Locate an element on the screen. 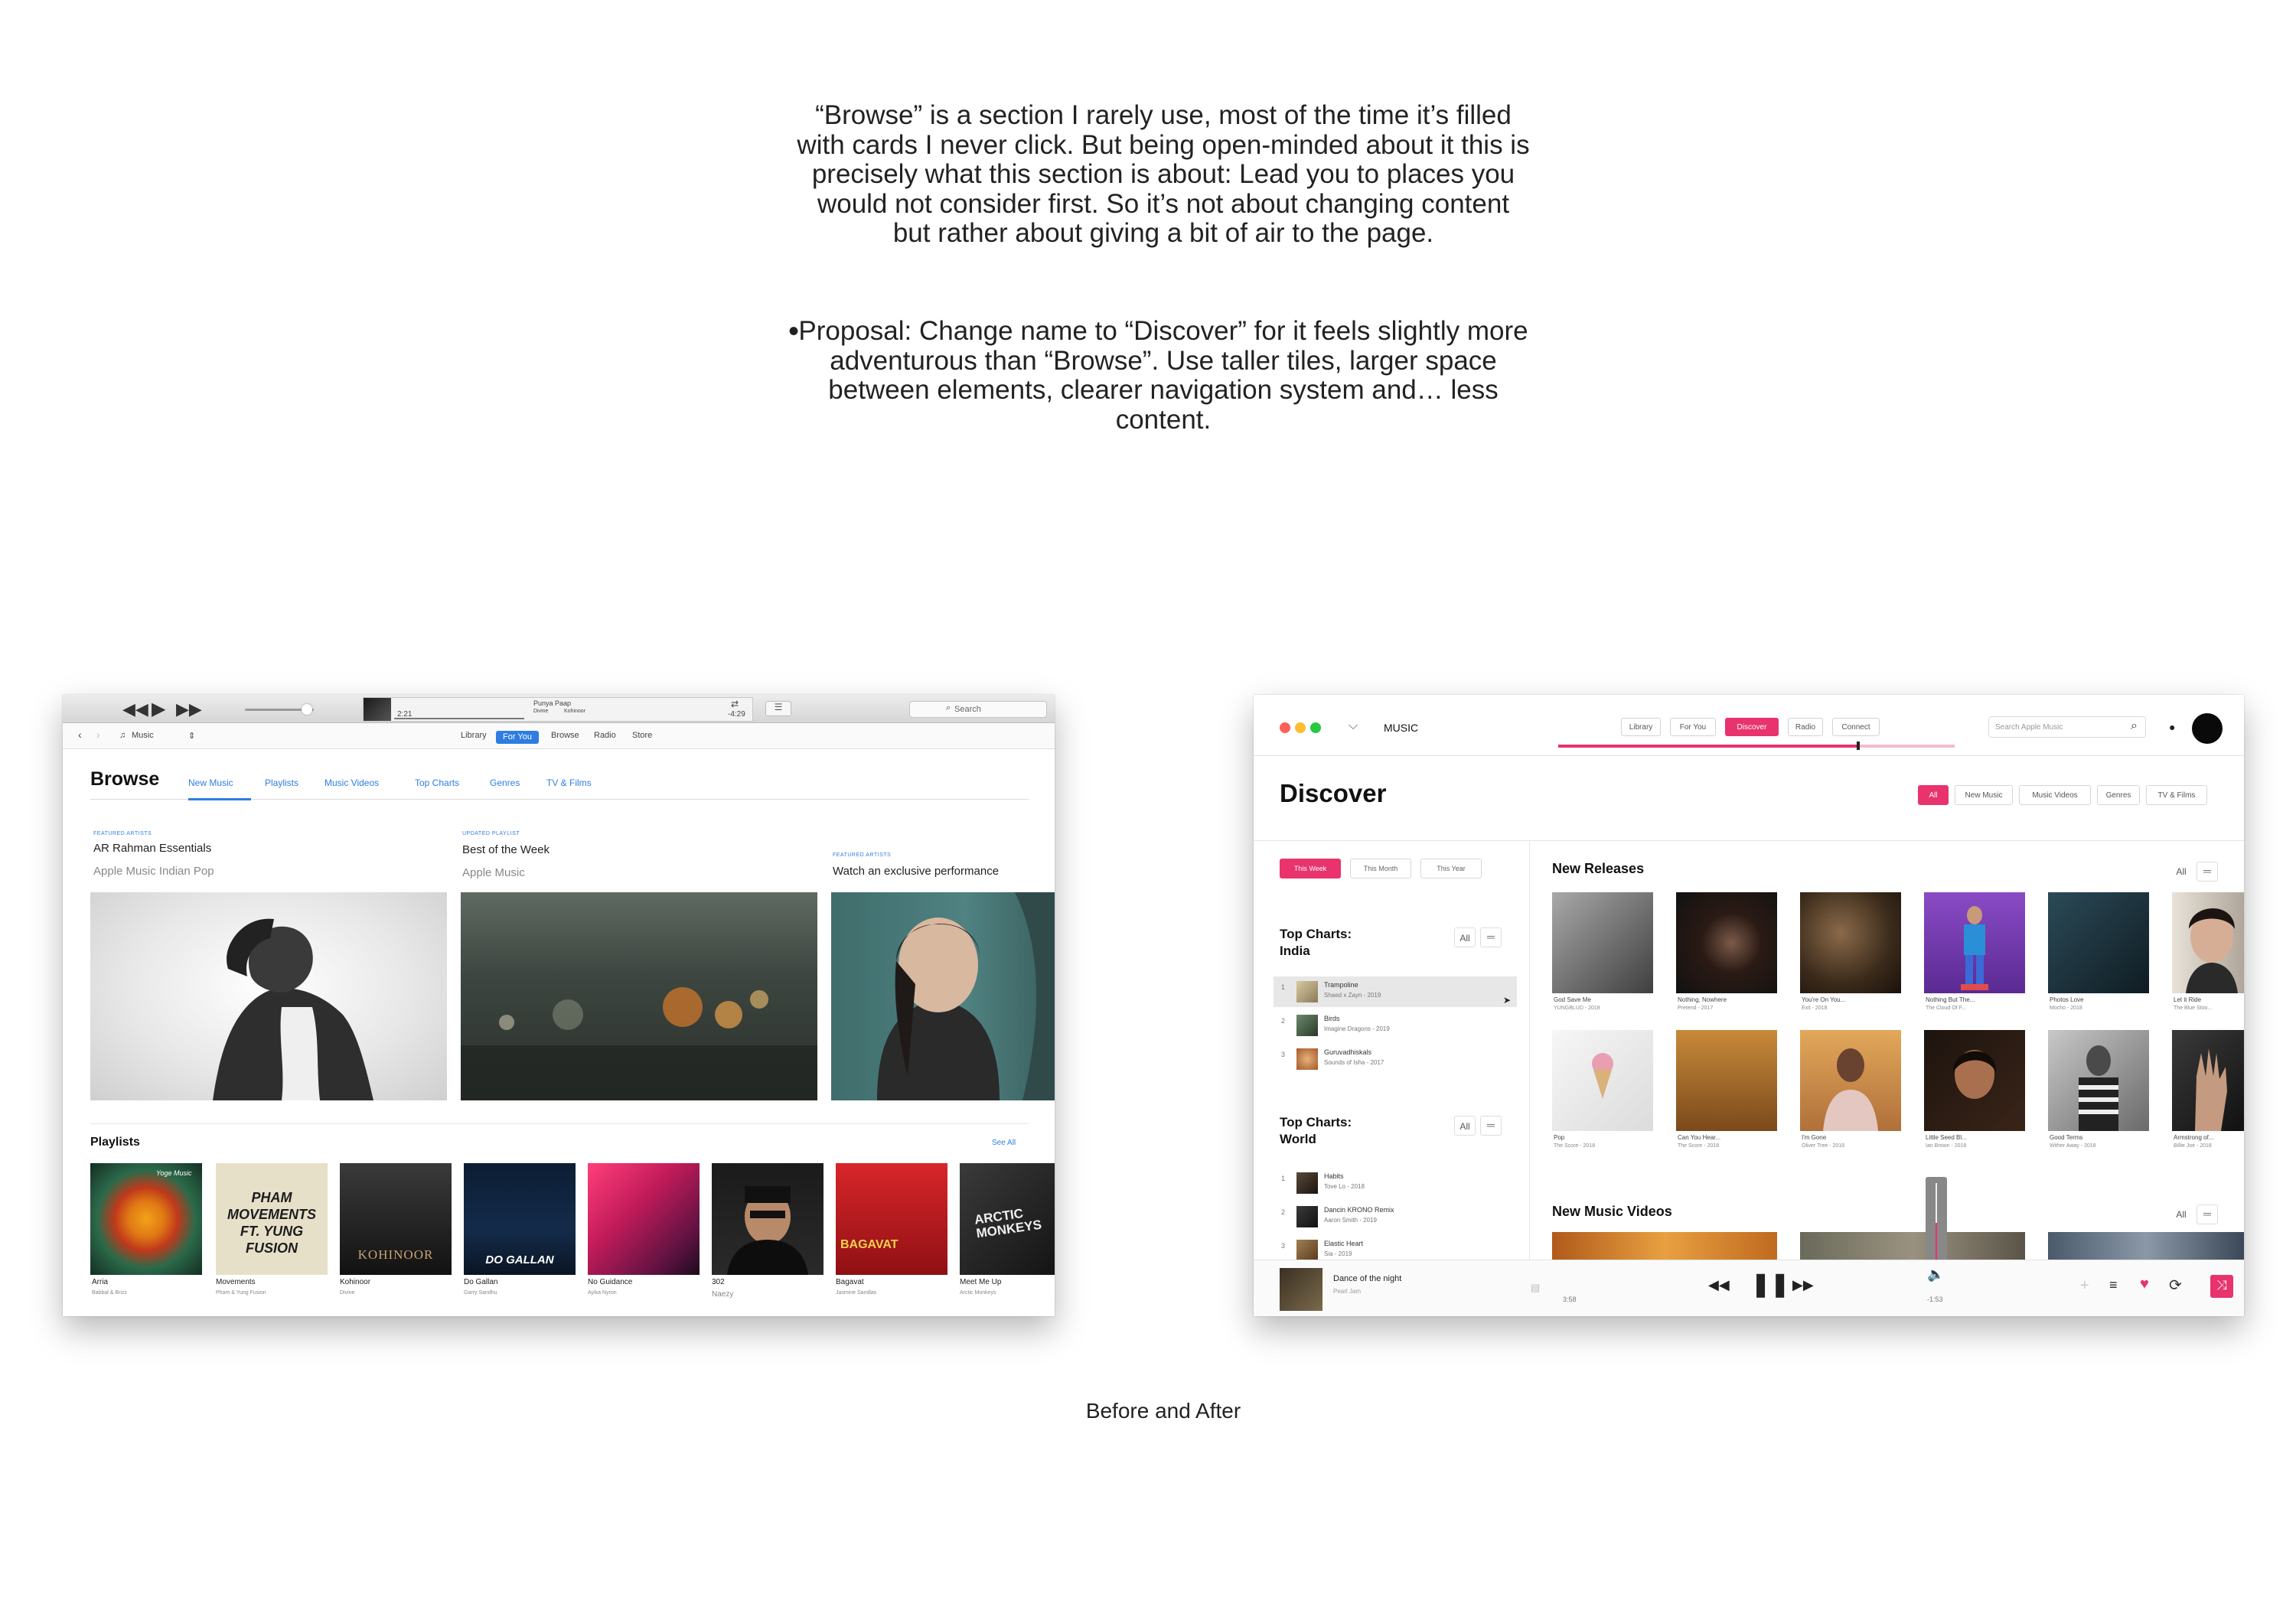 The image size is (2296, 1607). tab-genres: Genres is located at coordinates (505, 782).